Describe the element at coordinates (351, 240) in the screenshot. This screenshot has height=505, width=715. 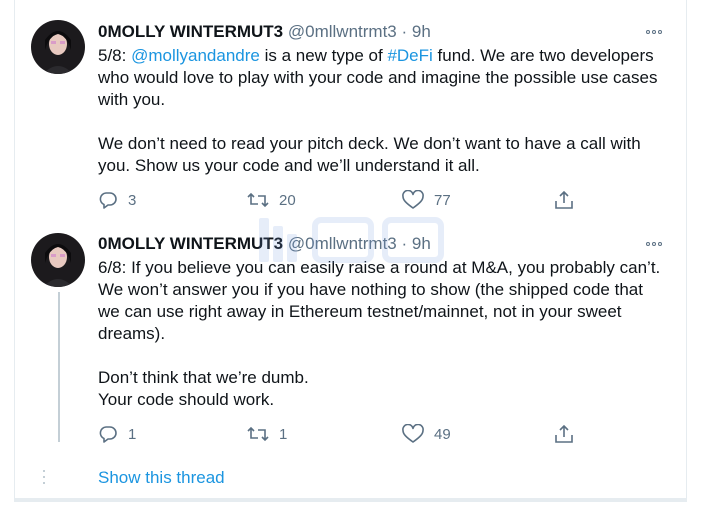
I see `watermark-logo` at that location.